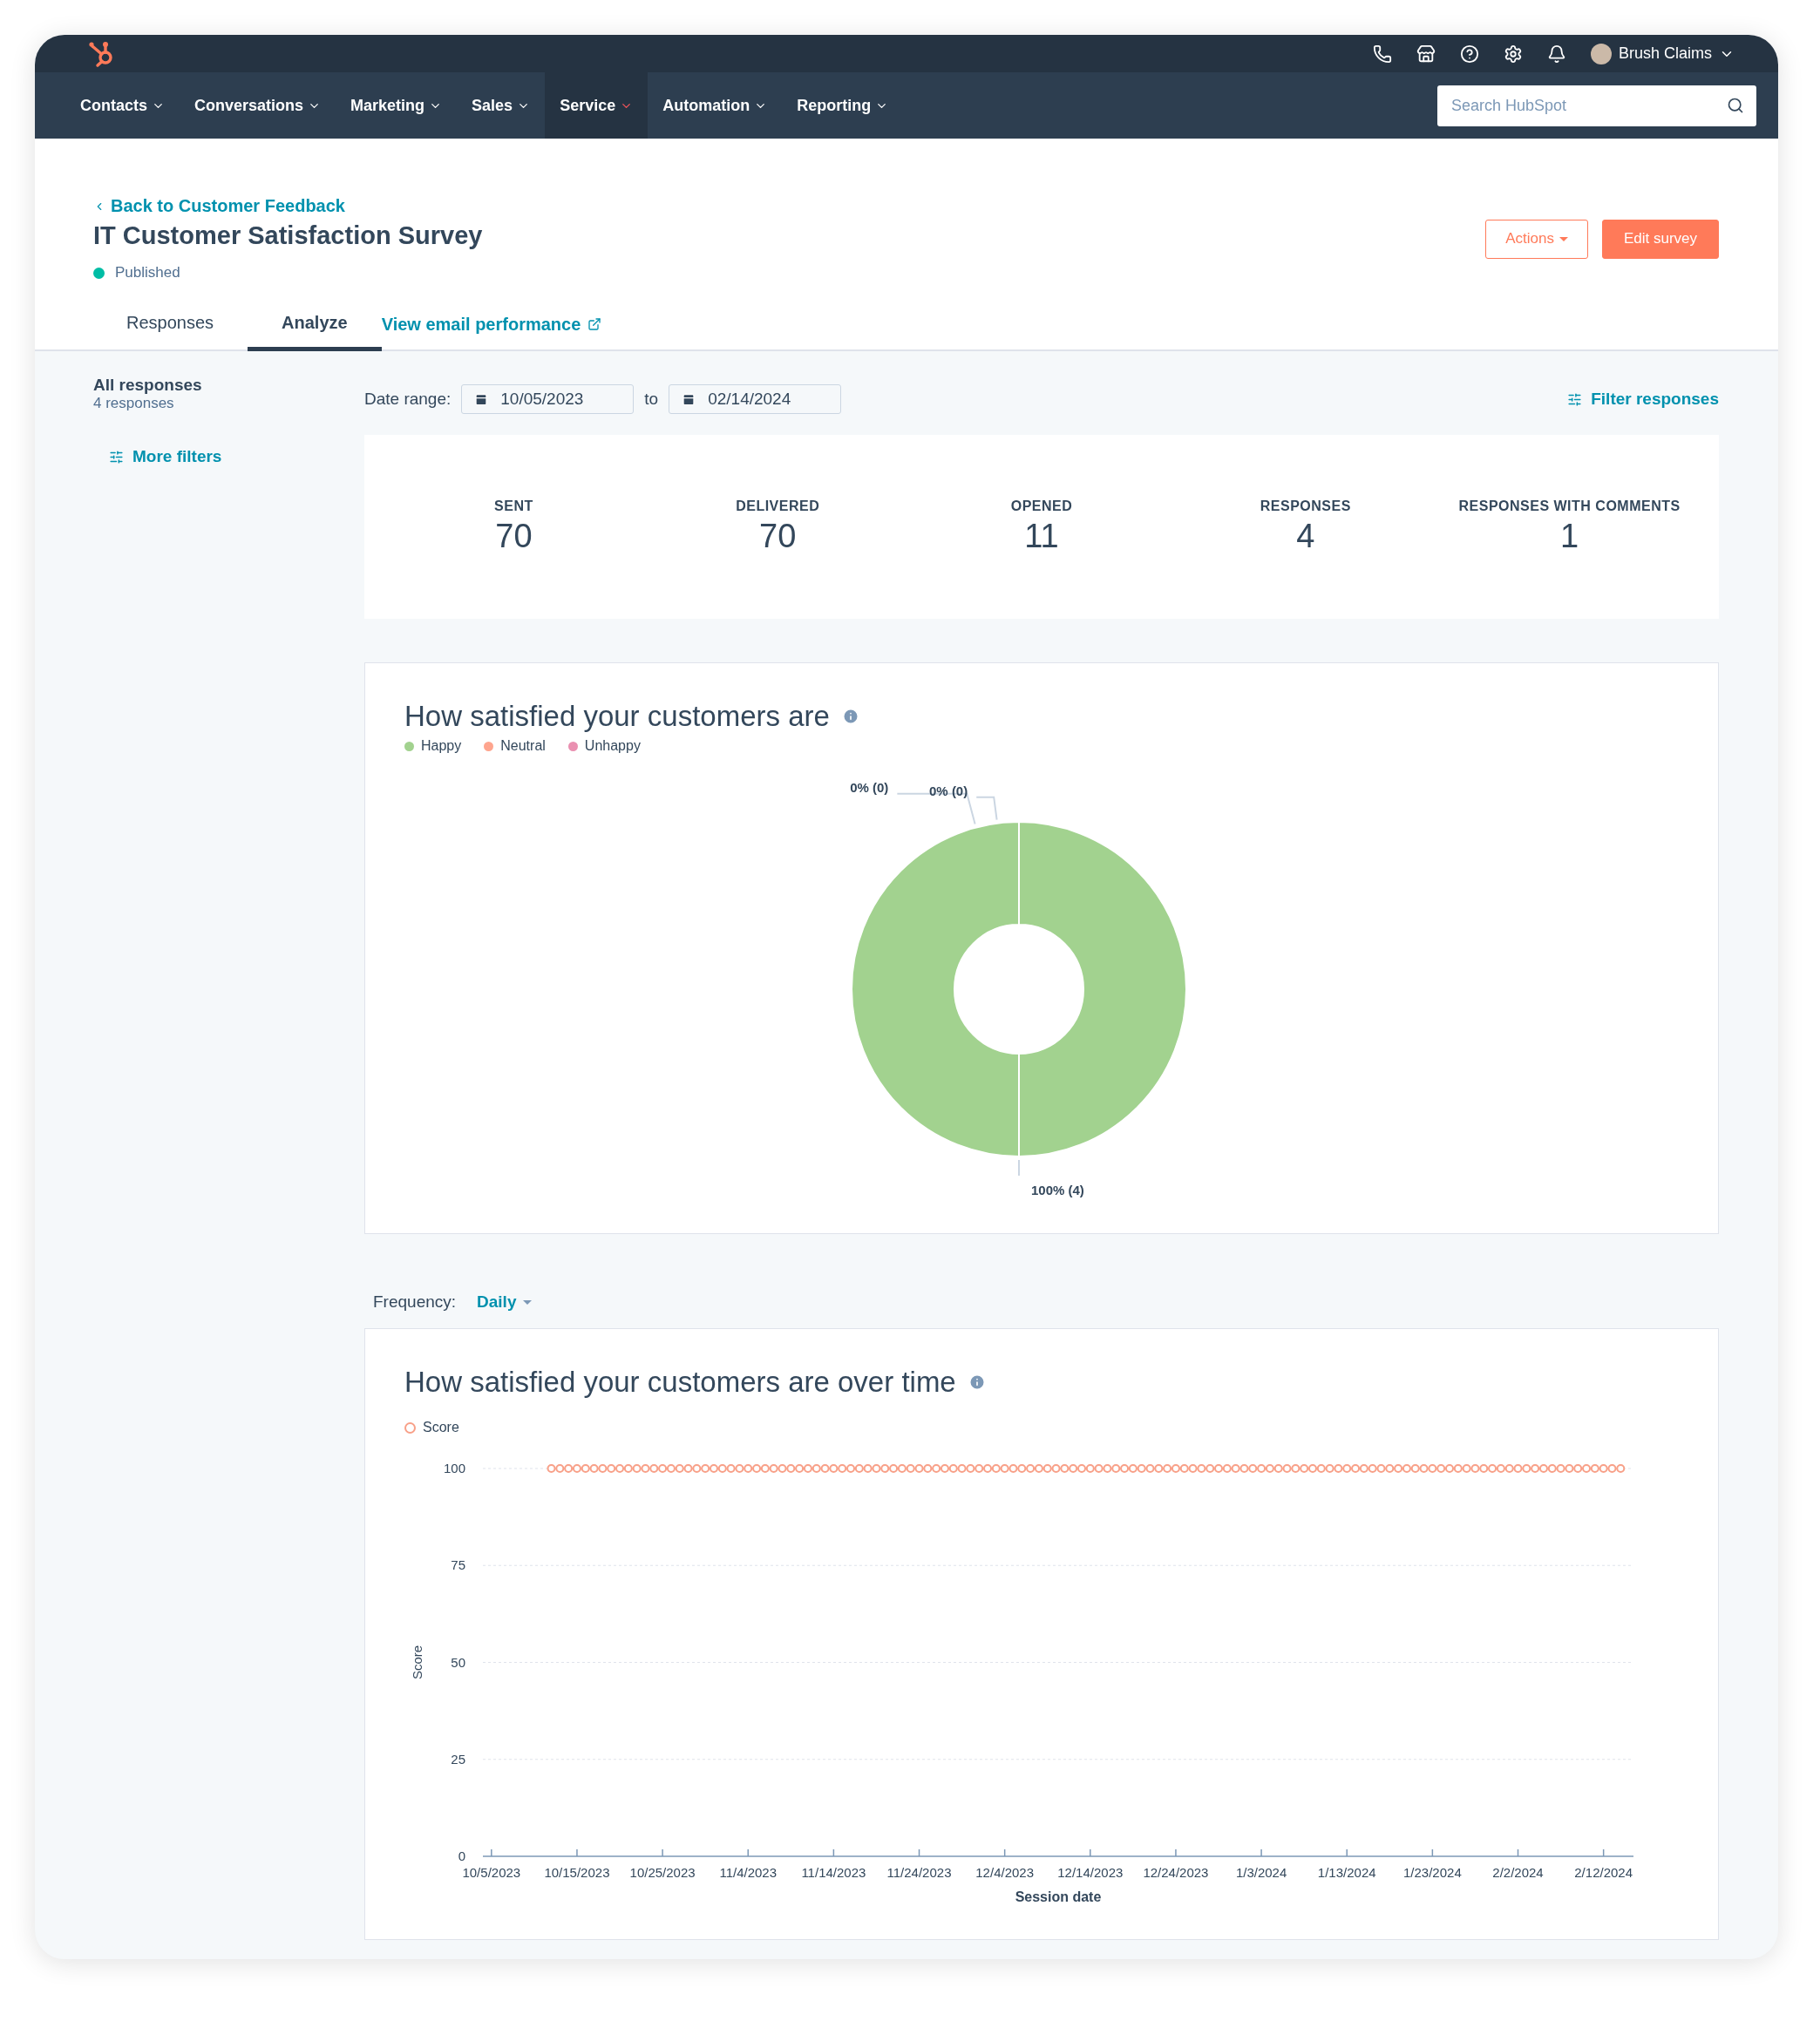 The width and height of the screenshot is (1820, 2028). What do you see at coordinates (680, 1382) in the screenshot?
I see `chart-title: How satisfied your customers are over time` at bounding box center [680, 1382].